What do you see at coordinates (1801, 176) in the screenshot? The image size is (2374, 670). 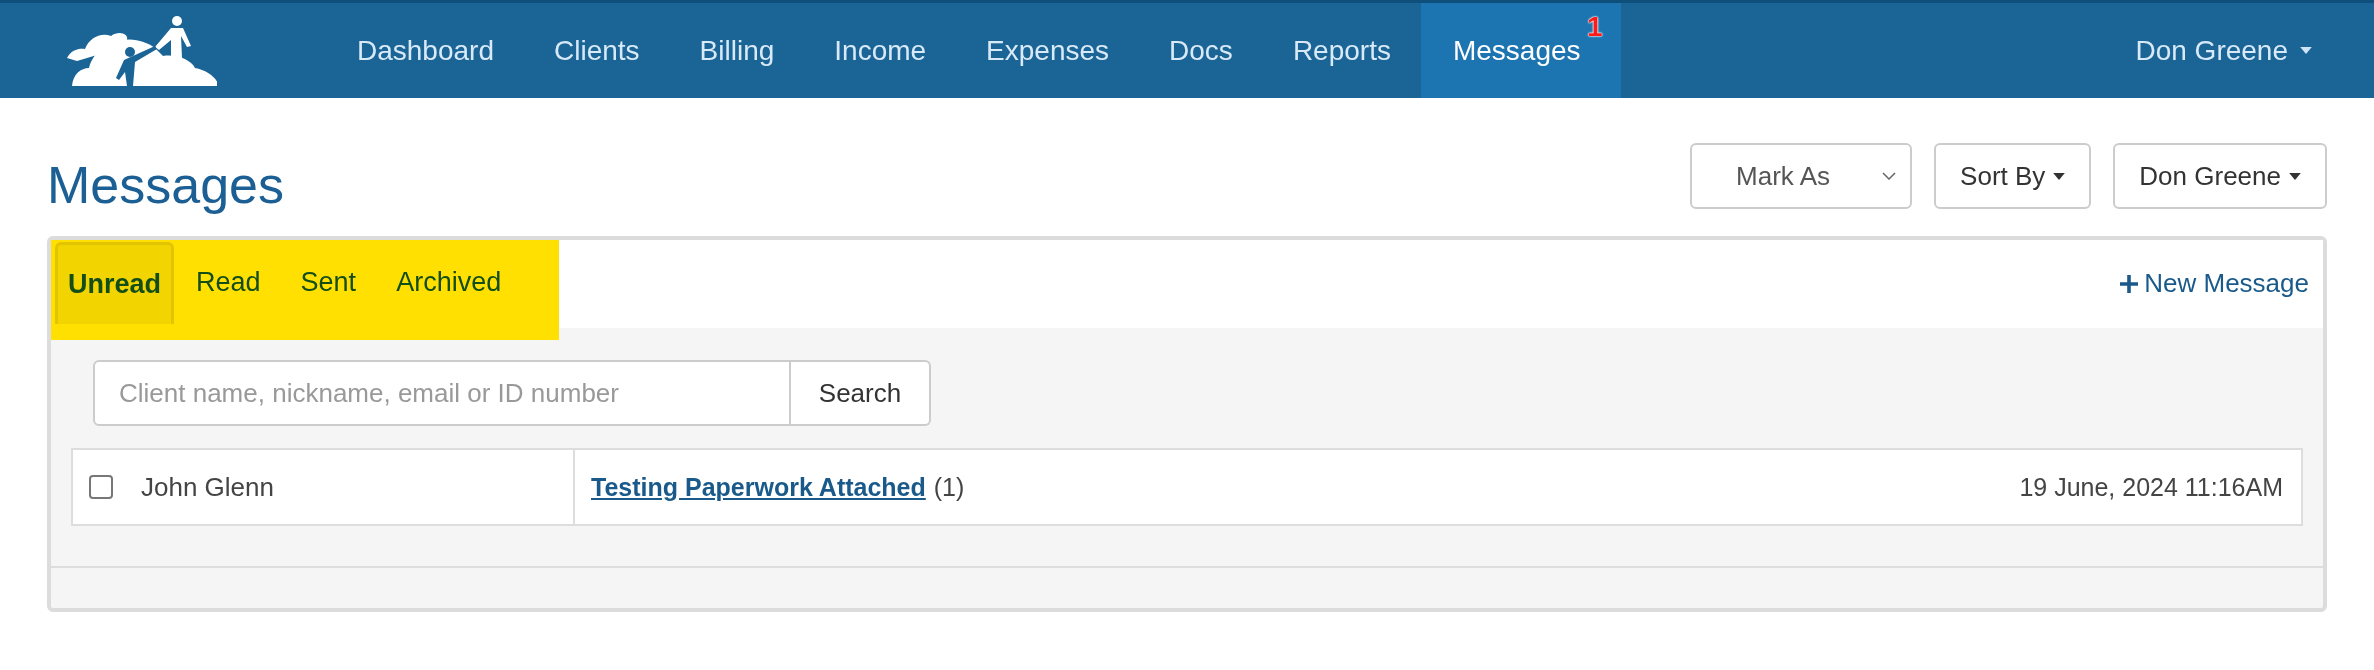 I see `mark-as-select: Mark As` at bounding box center [1801, 176].